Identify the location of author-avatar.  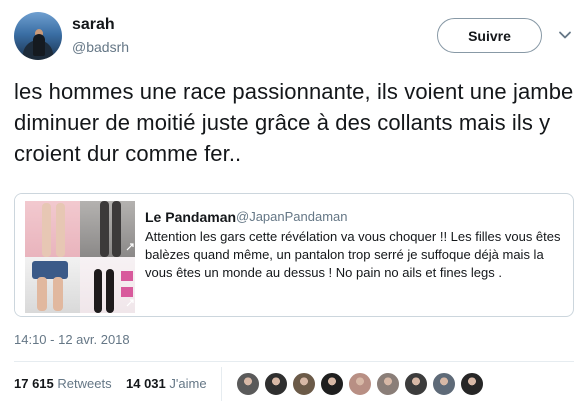
(38, 36).